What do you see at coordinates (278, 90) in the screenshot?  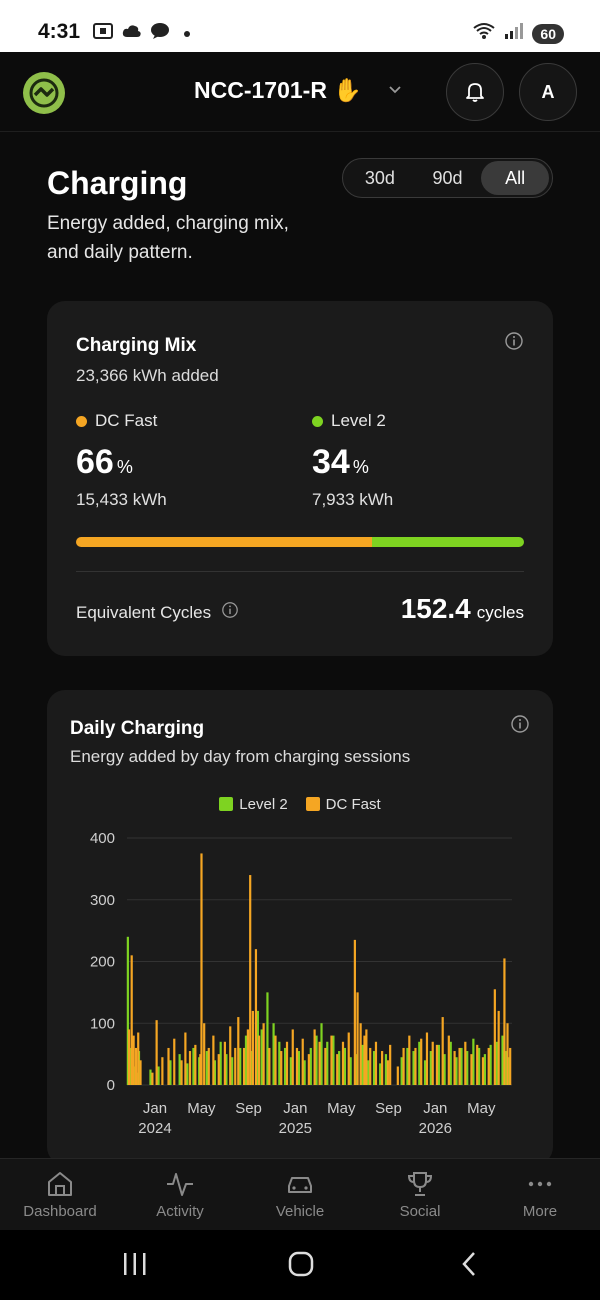 I see `vehicle-selector-label: NCC-1701-R ✋` at bounding box center [278, 90].